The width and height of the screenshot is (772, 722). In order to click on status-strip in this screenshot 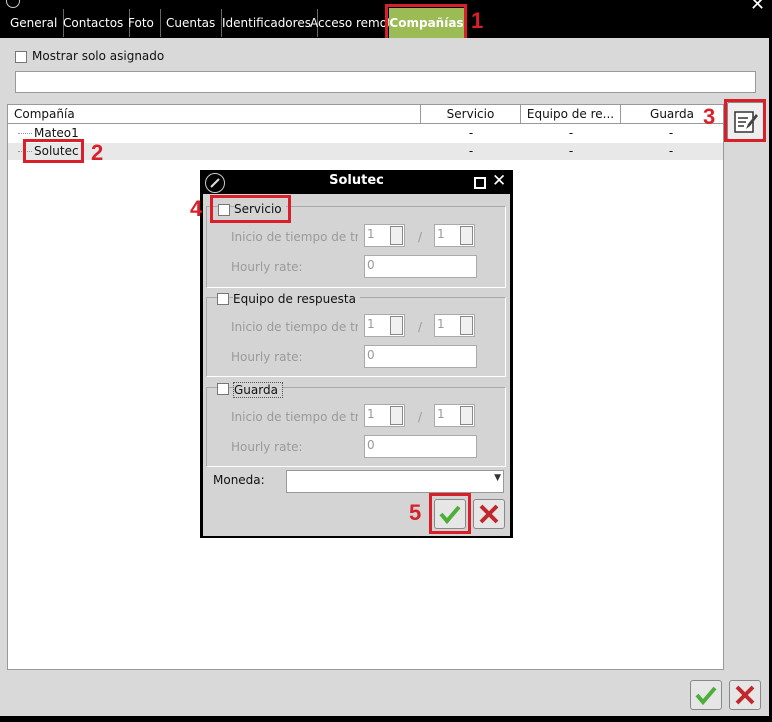, I will do `click(386, 719)`.